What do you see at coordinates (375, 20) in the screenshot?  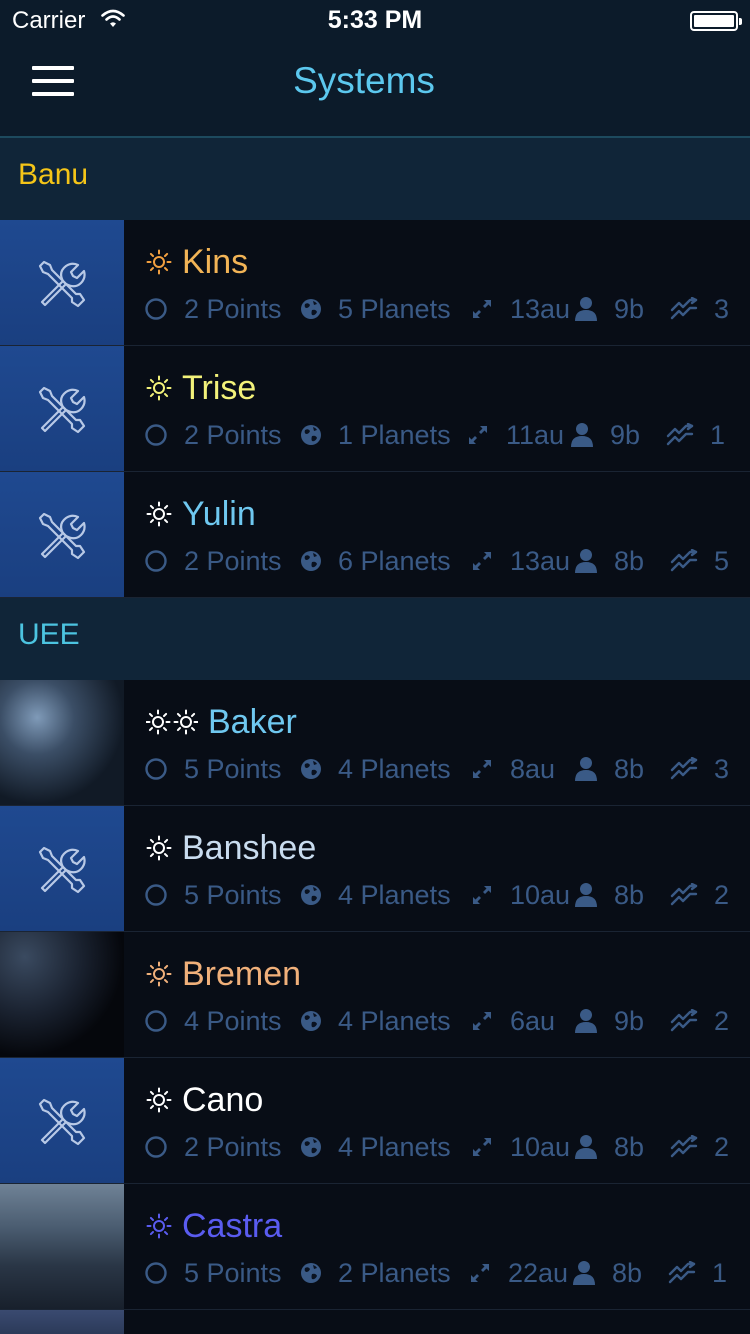 I see `clock: 5:33 PM` at bounding box center [375, 20].